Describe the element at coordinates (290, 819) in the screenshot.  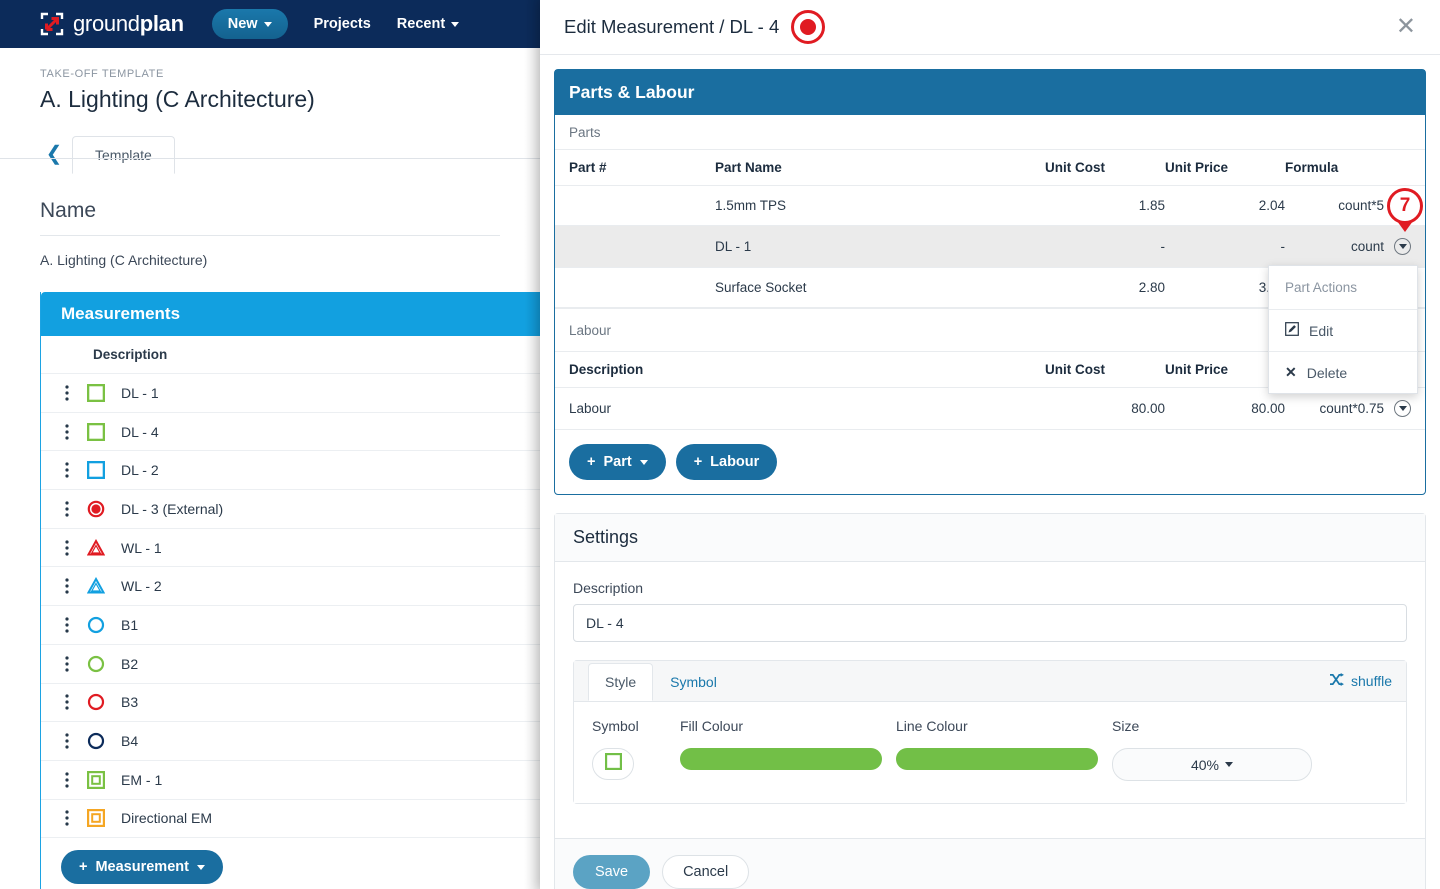
I see `measurement-row: Directional EM` at that location.